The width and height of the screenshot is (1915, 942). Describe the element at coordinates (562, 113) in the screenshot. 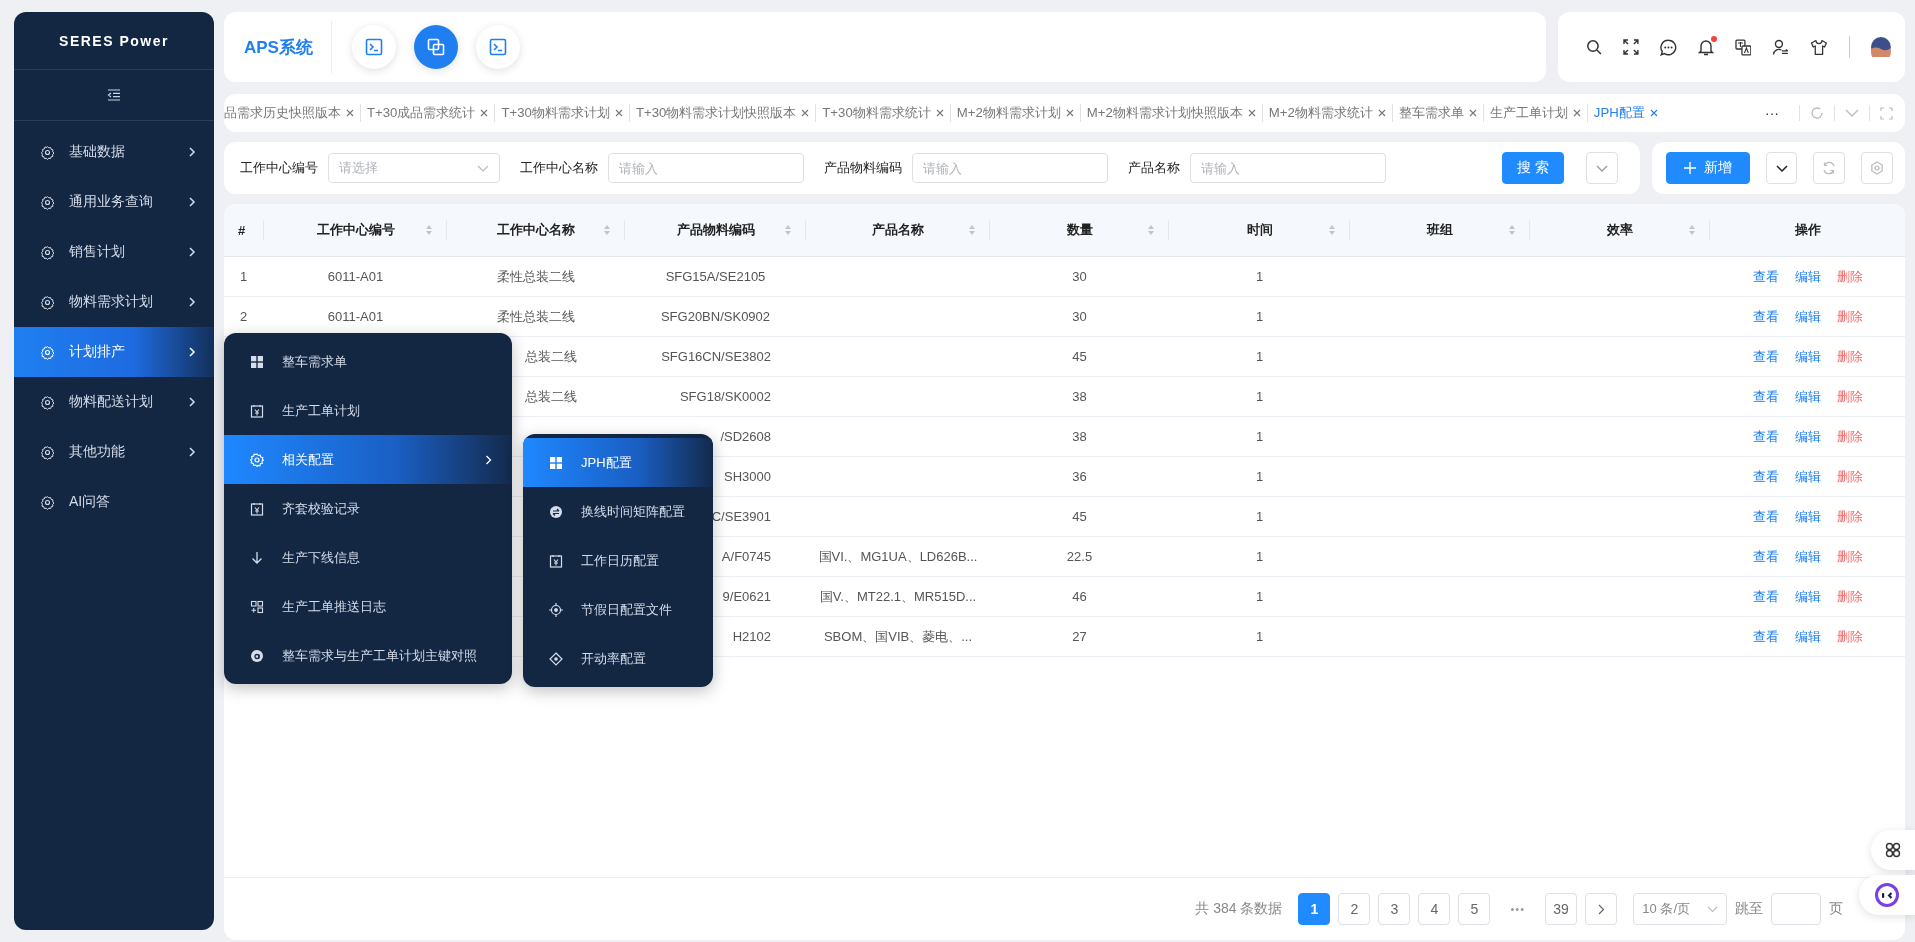

I see `page-tab: T+30物料需求计划` at that location.